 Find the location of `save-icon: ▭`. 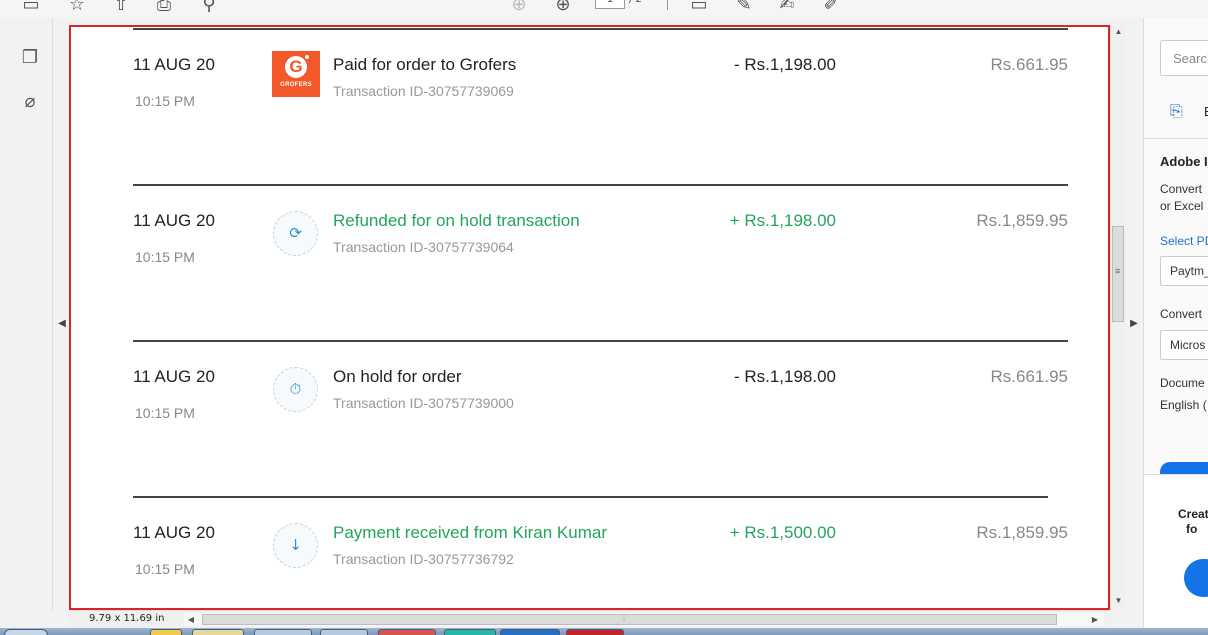

save-icon: ▭ is located at coordinates (31, 8).